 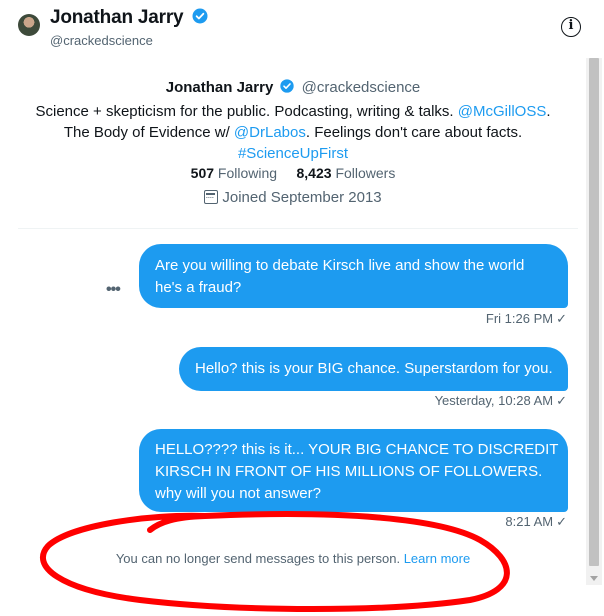 What do you see at coordinates (594, 312) in the screenshot?
I see `scrollbar-thumb` at bounding box center [594, 312].